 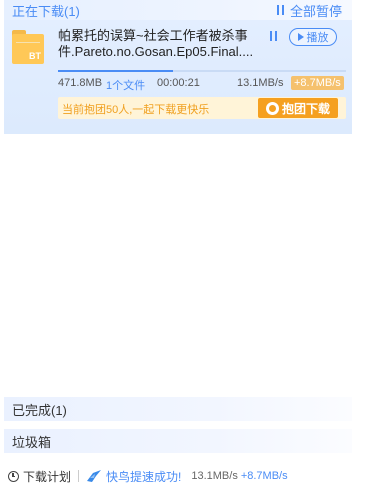 What do you see at coordinates (272, 108) in the screenshot?
I see `group-icon` at bounding box center [272, 108].